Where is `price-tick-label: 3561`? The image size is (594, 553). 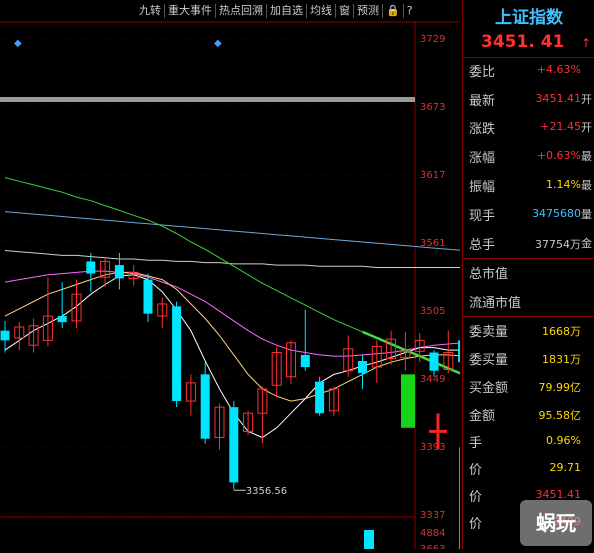 price-tick-label: 3561 is located at coordinates (432, 243).